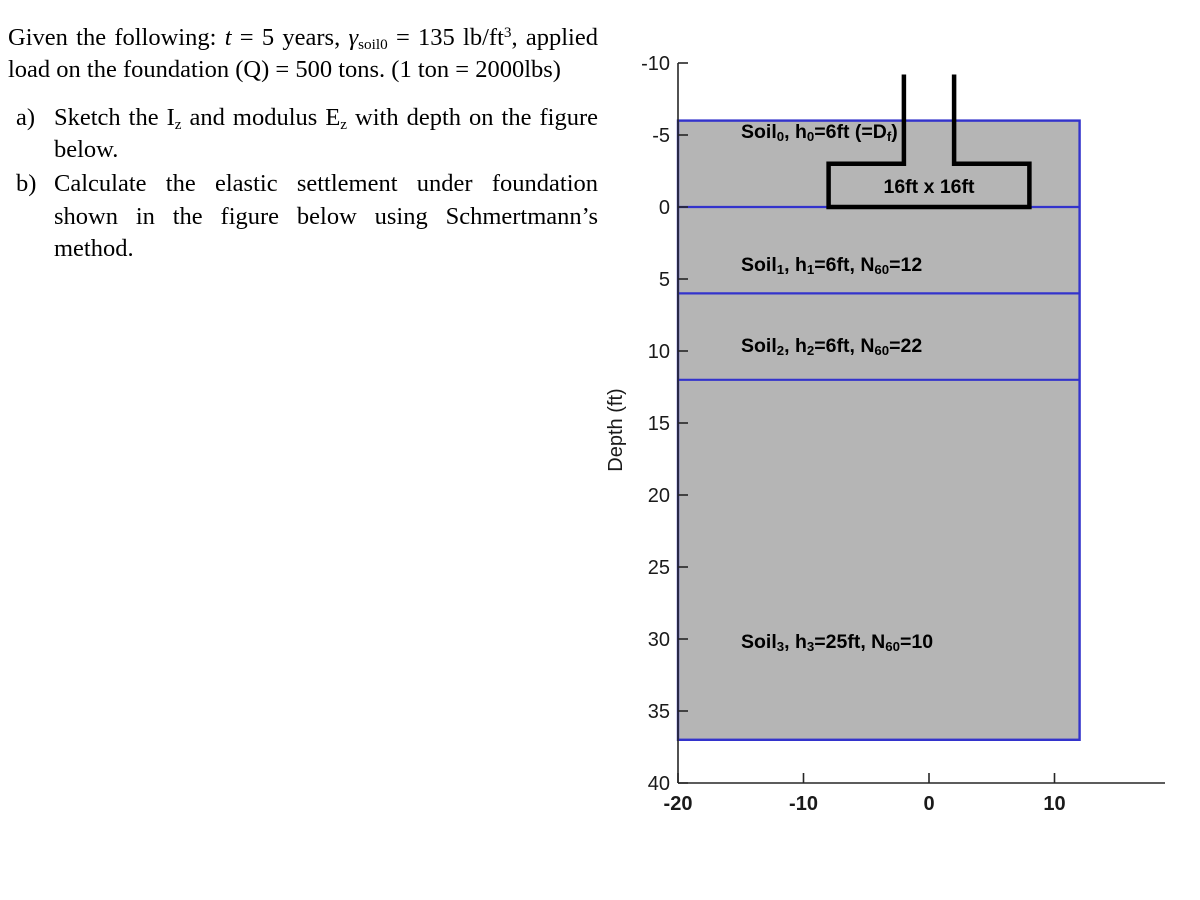  I want to click on y-tick-label: 0, so click(664, 208).